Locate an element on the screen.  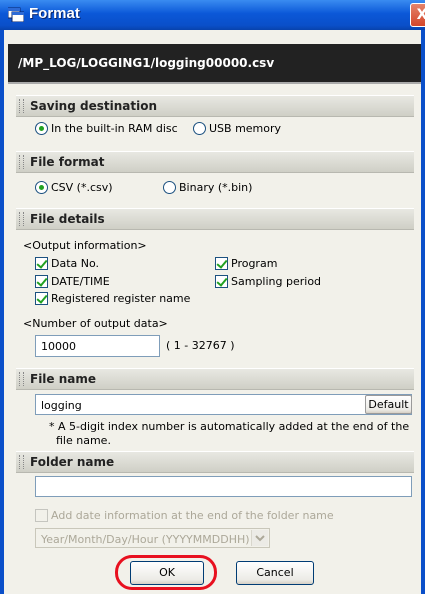
output-information-label: <Output information> is located at coordinates (85, 245).